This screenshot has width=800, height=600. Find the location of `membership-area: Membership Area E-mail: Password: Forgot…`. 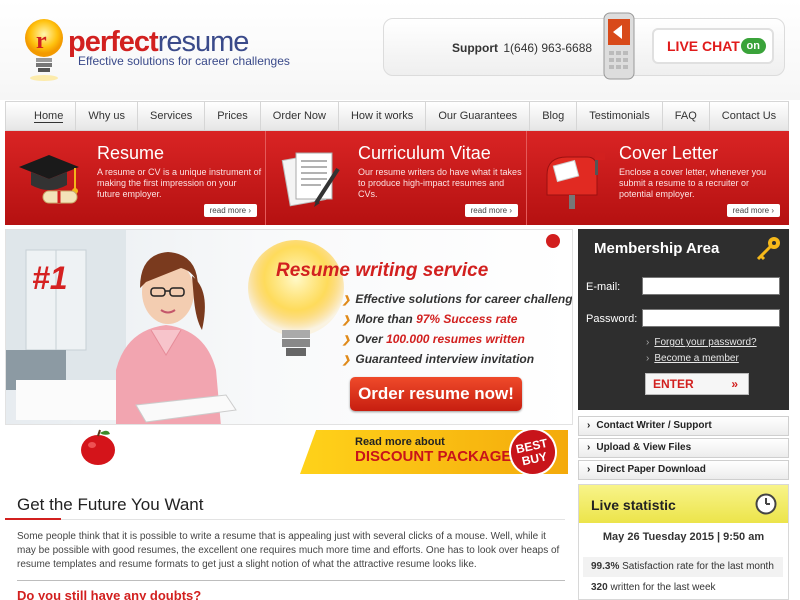

membership-area: Membership Area E-mail: Password: Forgot… is located at coordinates (683, 319).